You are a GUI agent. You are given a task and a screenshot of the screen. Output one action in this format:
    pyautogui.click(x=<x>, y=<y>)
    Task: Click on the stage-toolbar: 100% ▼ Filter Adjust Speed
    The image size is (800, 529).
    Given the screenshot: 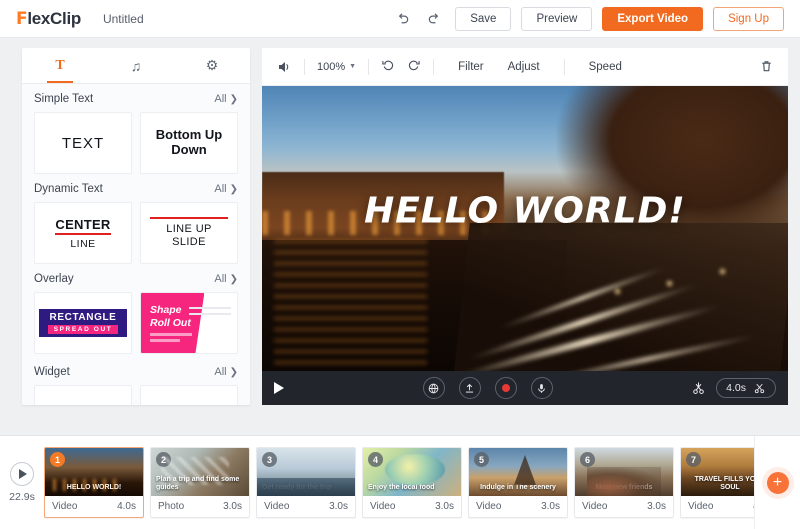 What is the action you would take?
    pyautogui.click(x=525, y=67)
    